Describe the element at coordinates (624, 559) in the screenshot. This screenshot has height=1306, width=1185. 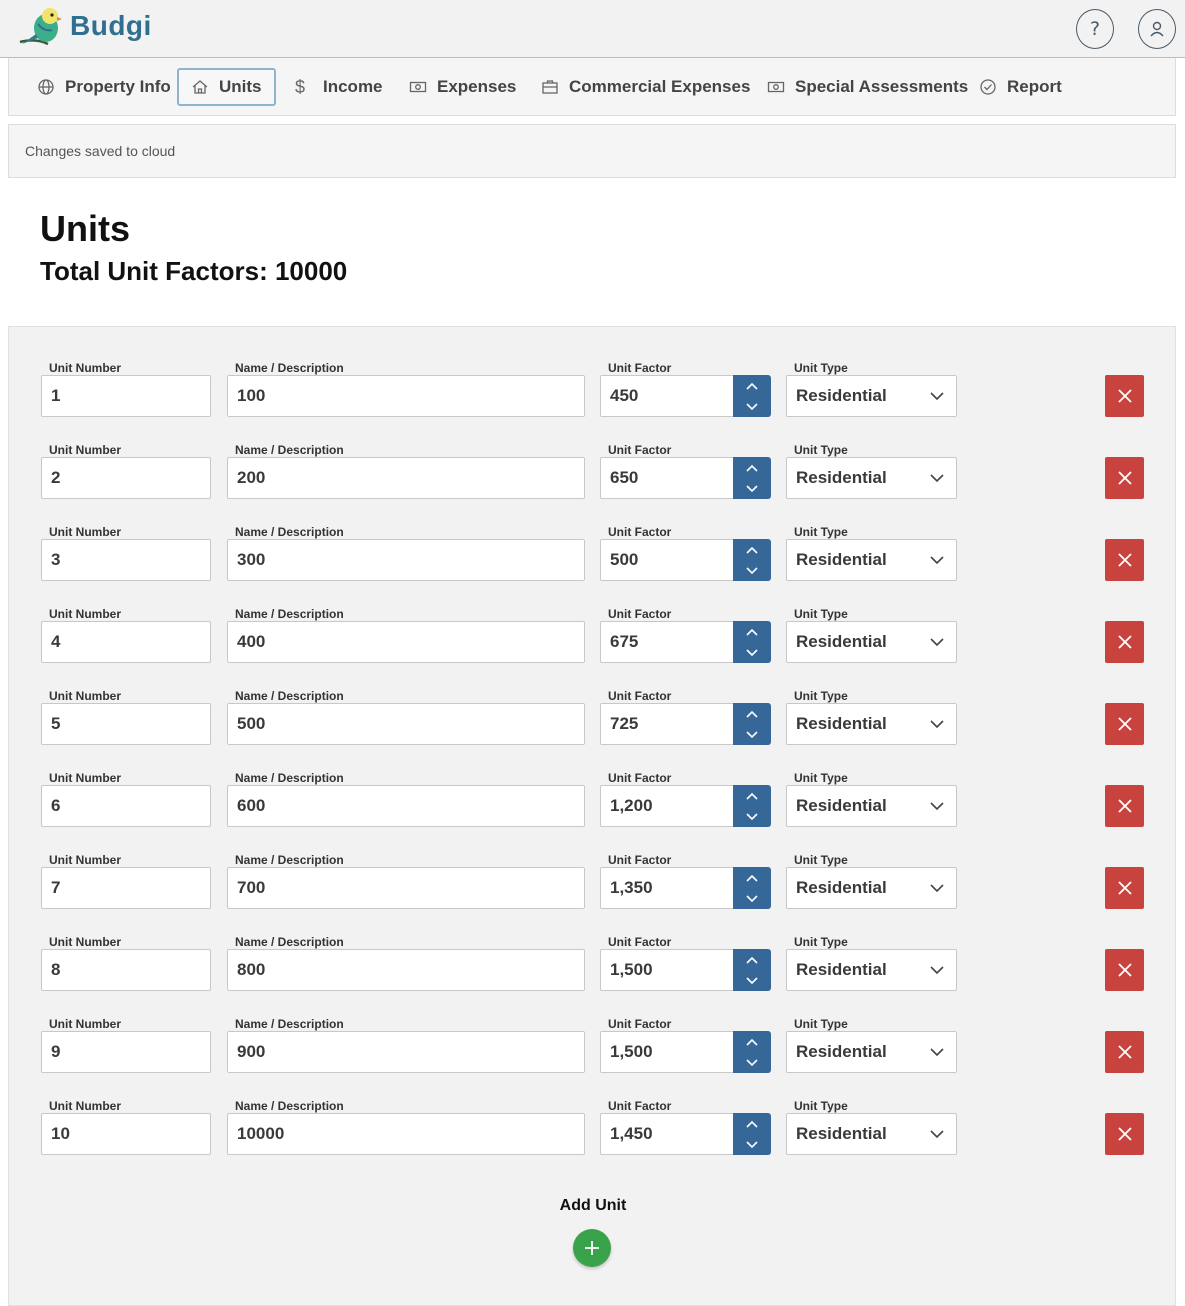
I see `unit-factor-value: 500` at that location.